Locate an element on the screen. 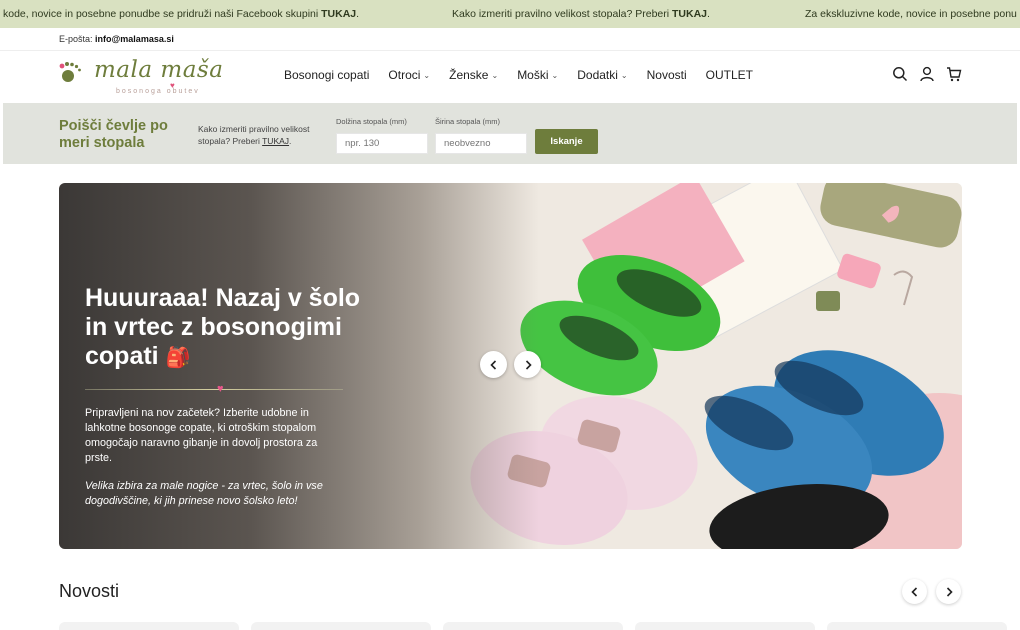  nav-item-bosonogi-copati: Bosonogi copati is located at coordinates (326, 75).